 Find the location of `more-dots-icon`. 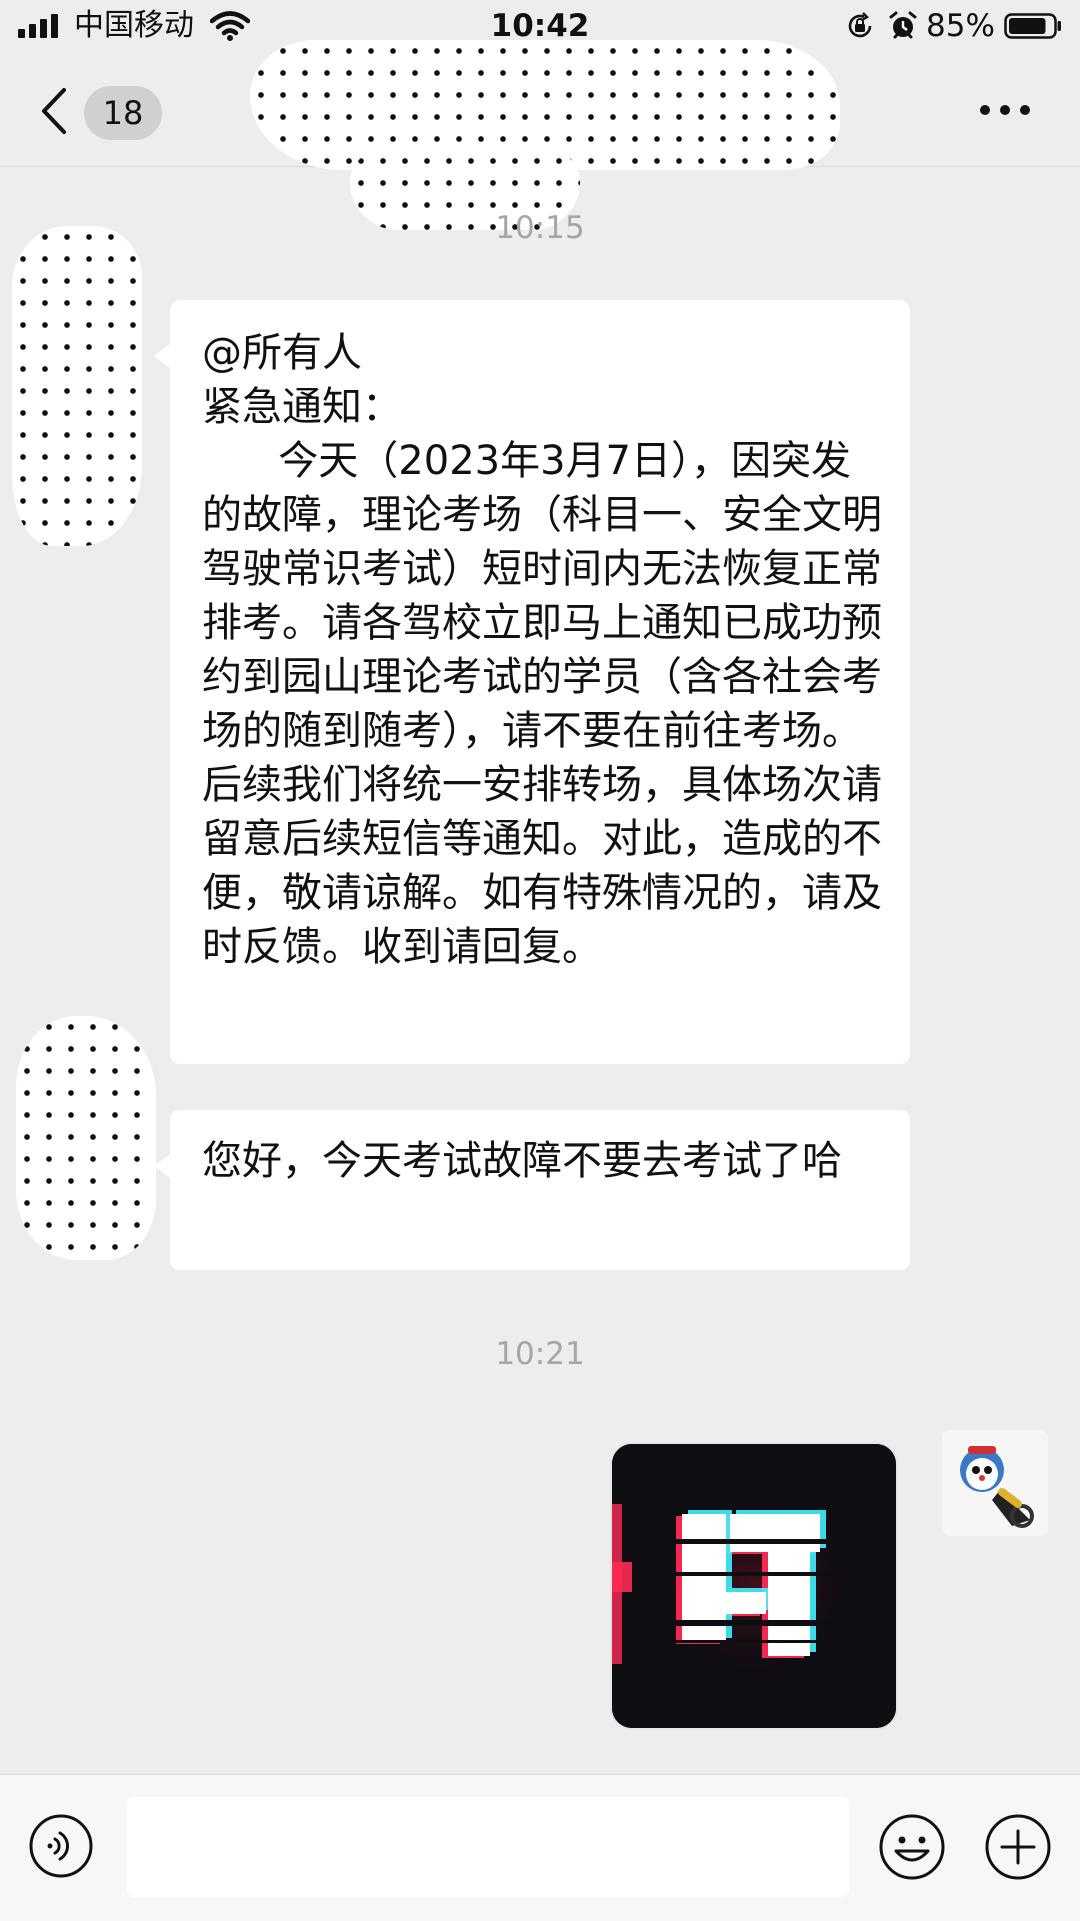

more-dots-icon is located at coordinates (1006, 110).